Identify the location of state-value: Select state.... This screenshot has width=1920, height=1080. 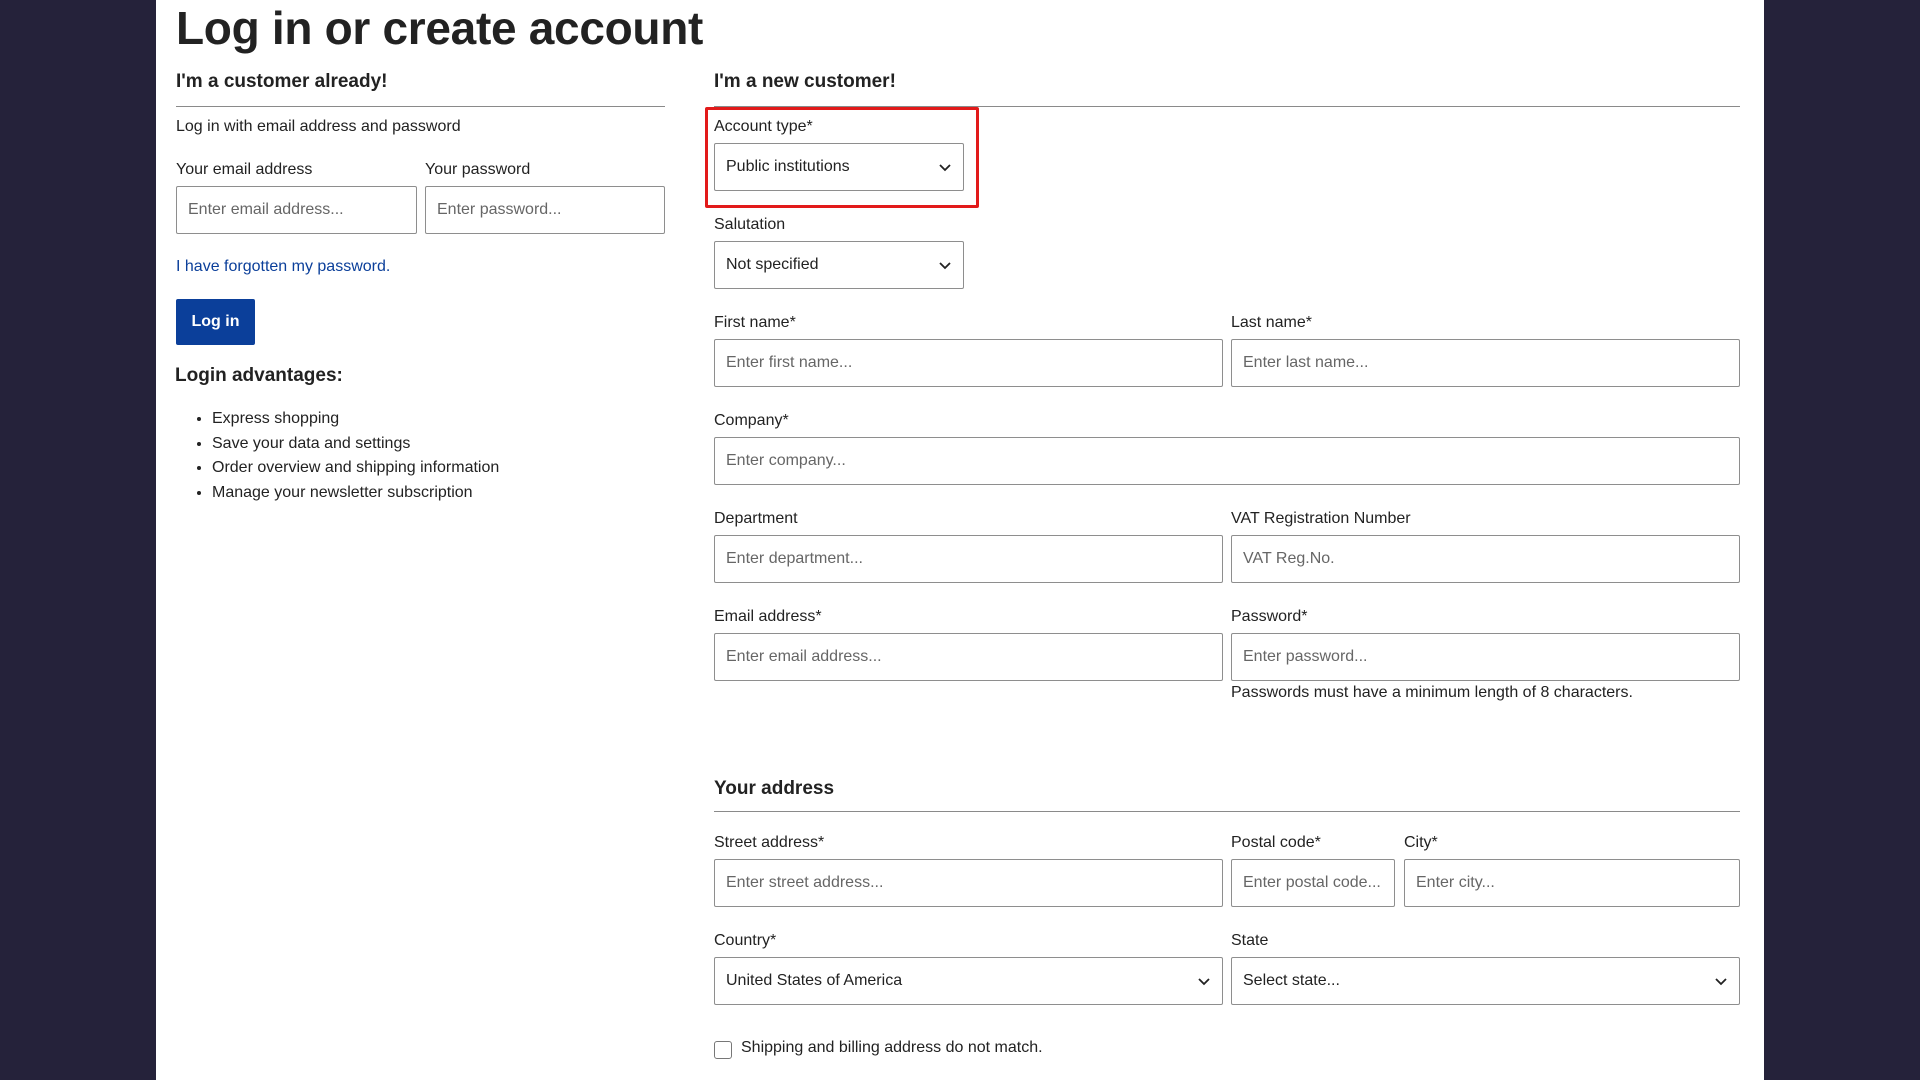
(1291, 980).